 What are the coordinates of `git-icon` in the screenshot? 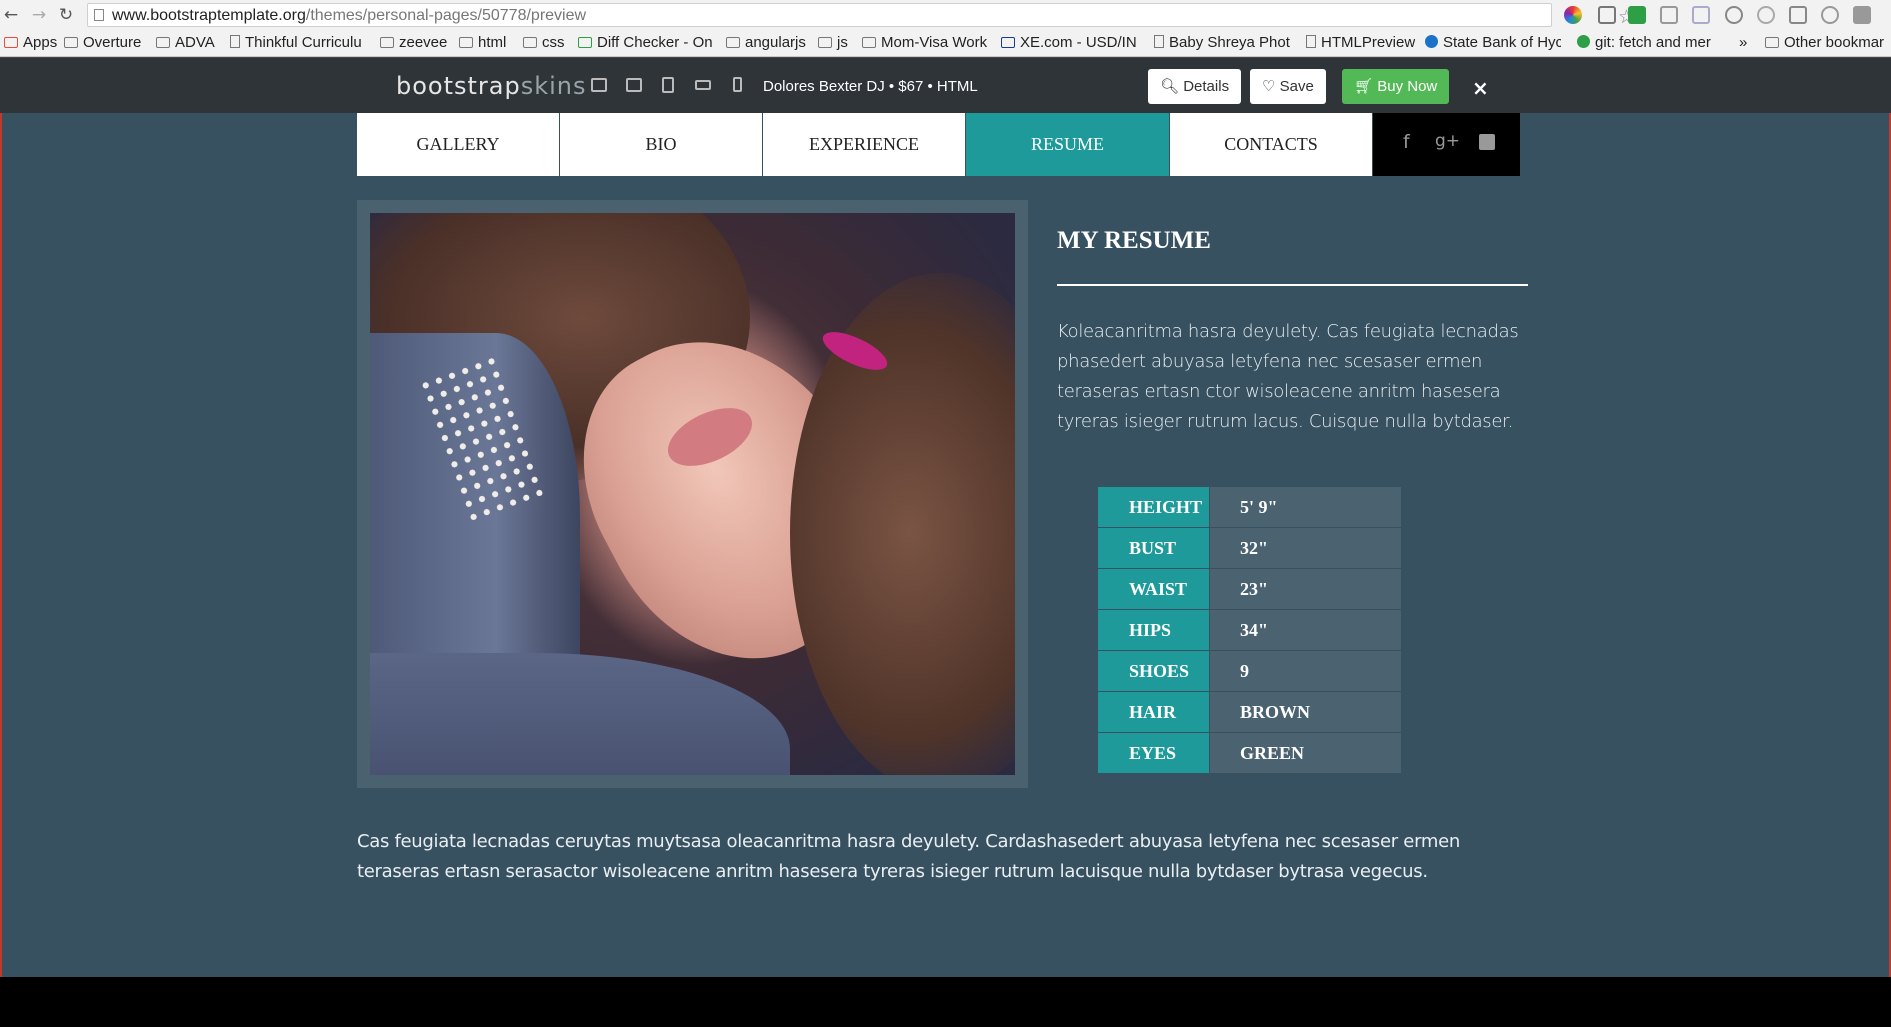 It's located at (1583, 41).